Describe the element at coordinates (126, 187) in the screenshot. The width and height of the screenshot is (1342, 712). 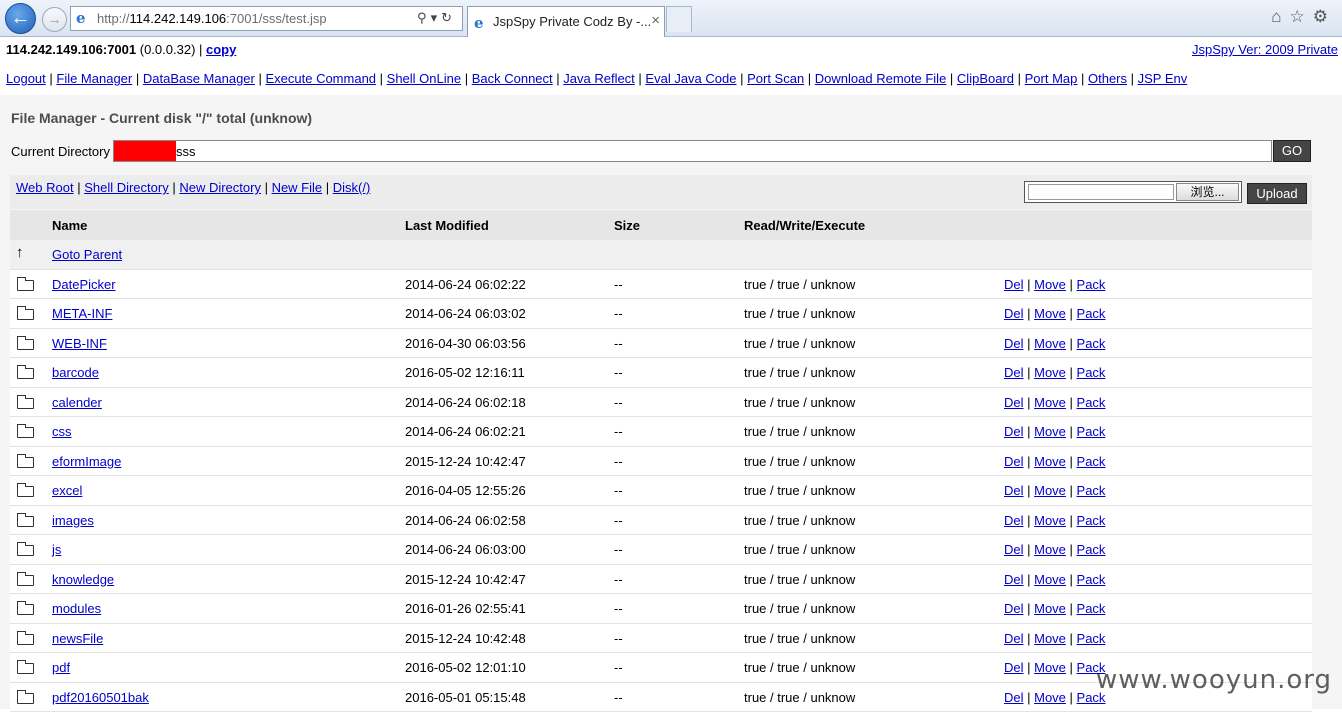
I see `op-shell-directory: Shell Directory` at that location.